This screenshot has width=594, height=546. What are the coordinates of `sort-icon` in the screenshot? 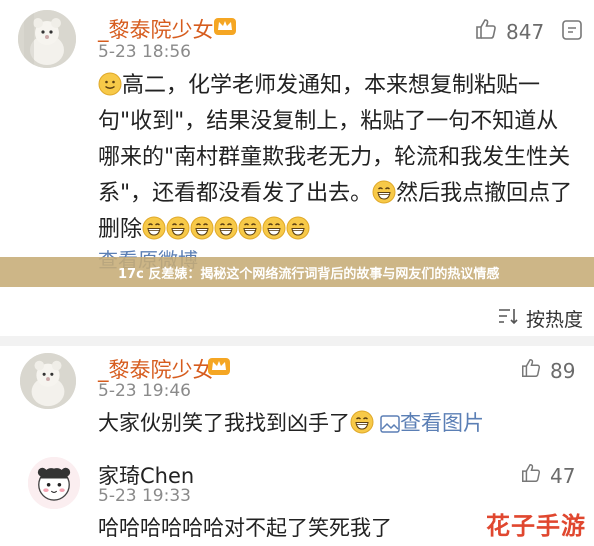 It's located at (508, 318).